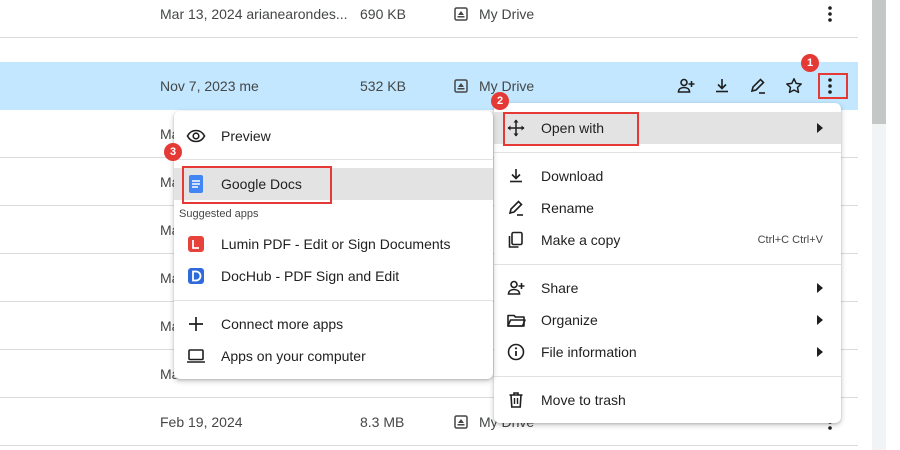 The width and height of the screenshot is (900, 450). What do you see at coordinates (246, 136) in the screenshot?
I see `menu-item-label: Preview` at bounding box center [246, 136].